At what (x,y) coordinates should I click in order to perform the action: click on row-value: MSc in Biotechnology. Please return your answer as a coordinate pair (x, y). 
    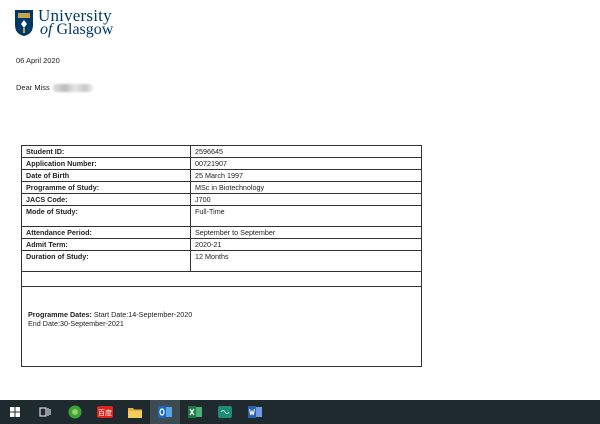
    Looking at the image, I should click on (306, 187).